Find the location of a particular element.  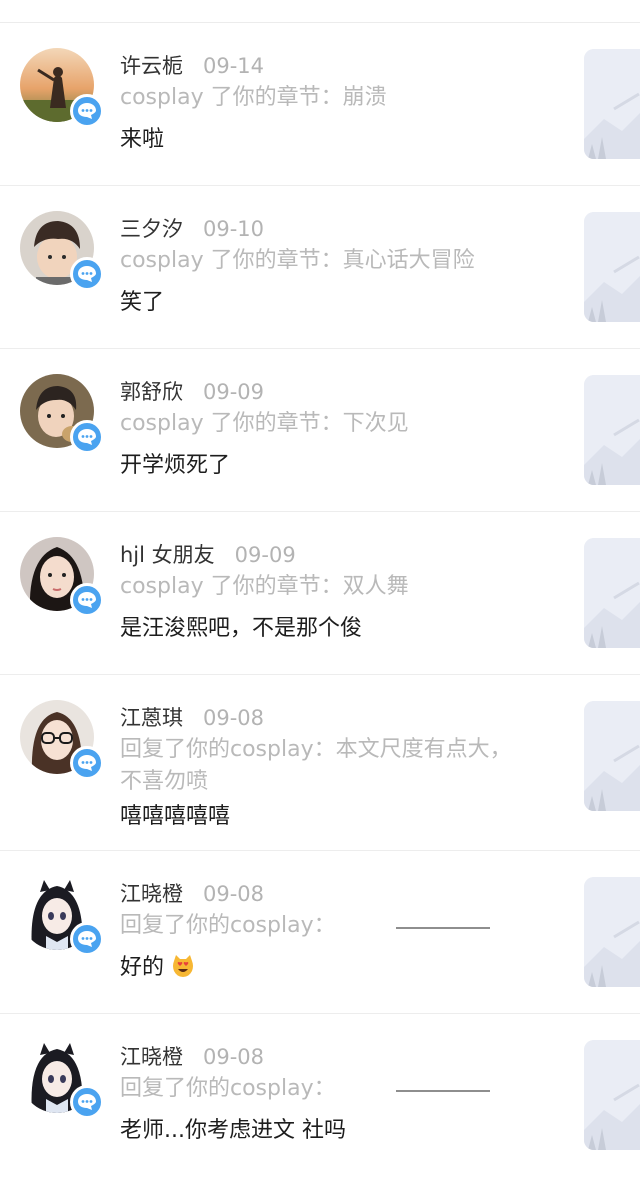

user-name: 郭舒欣 is located at coordinates (151, 392).